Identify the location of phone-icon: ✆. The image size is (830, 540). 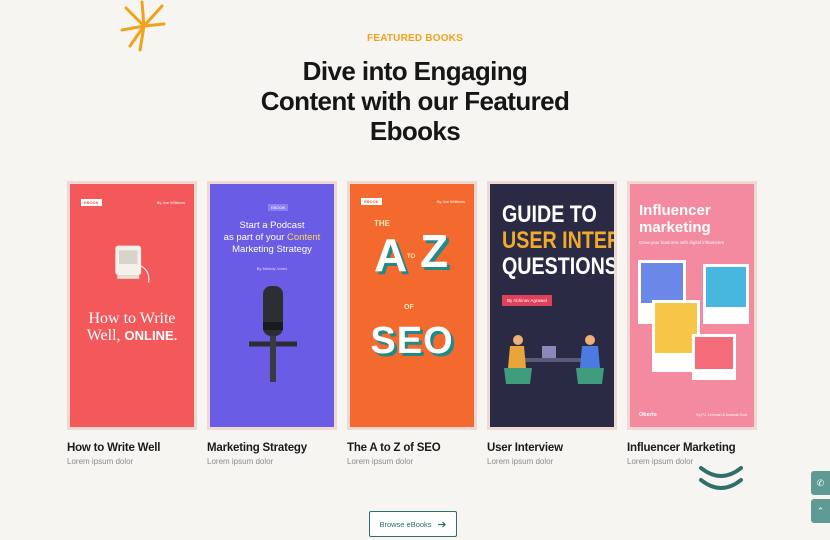
(820, 482).